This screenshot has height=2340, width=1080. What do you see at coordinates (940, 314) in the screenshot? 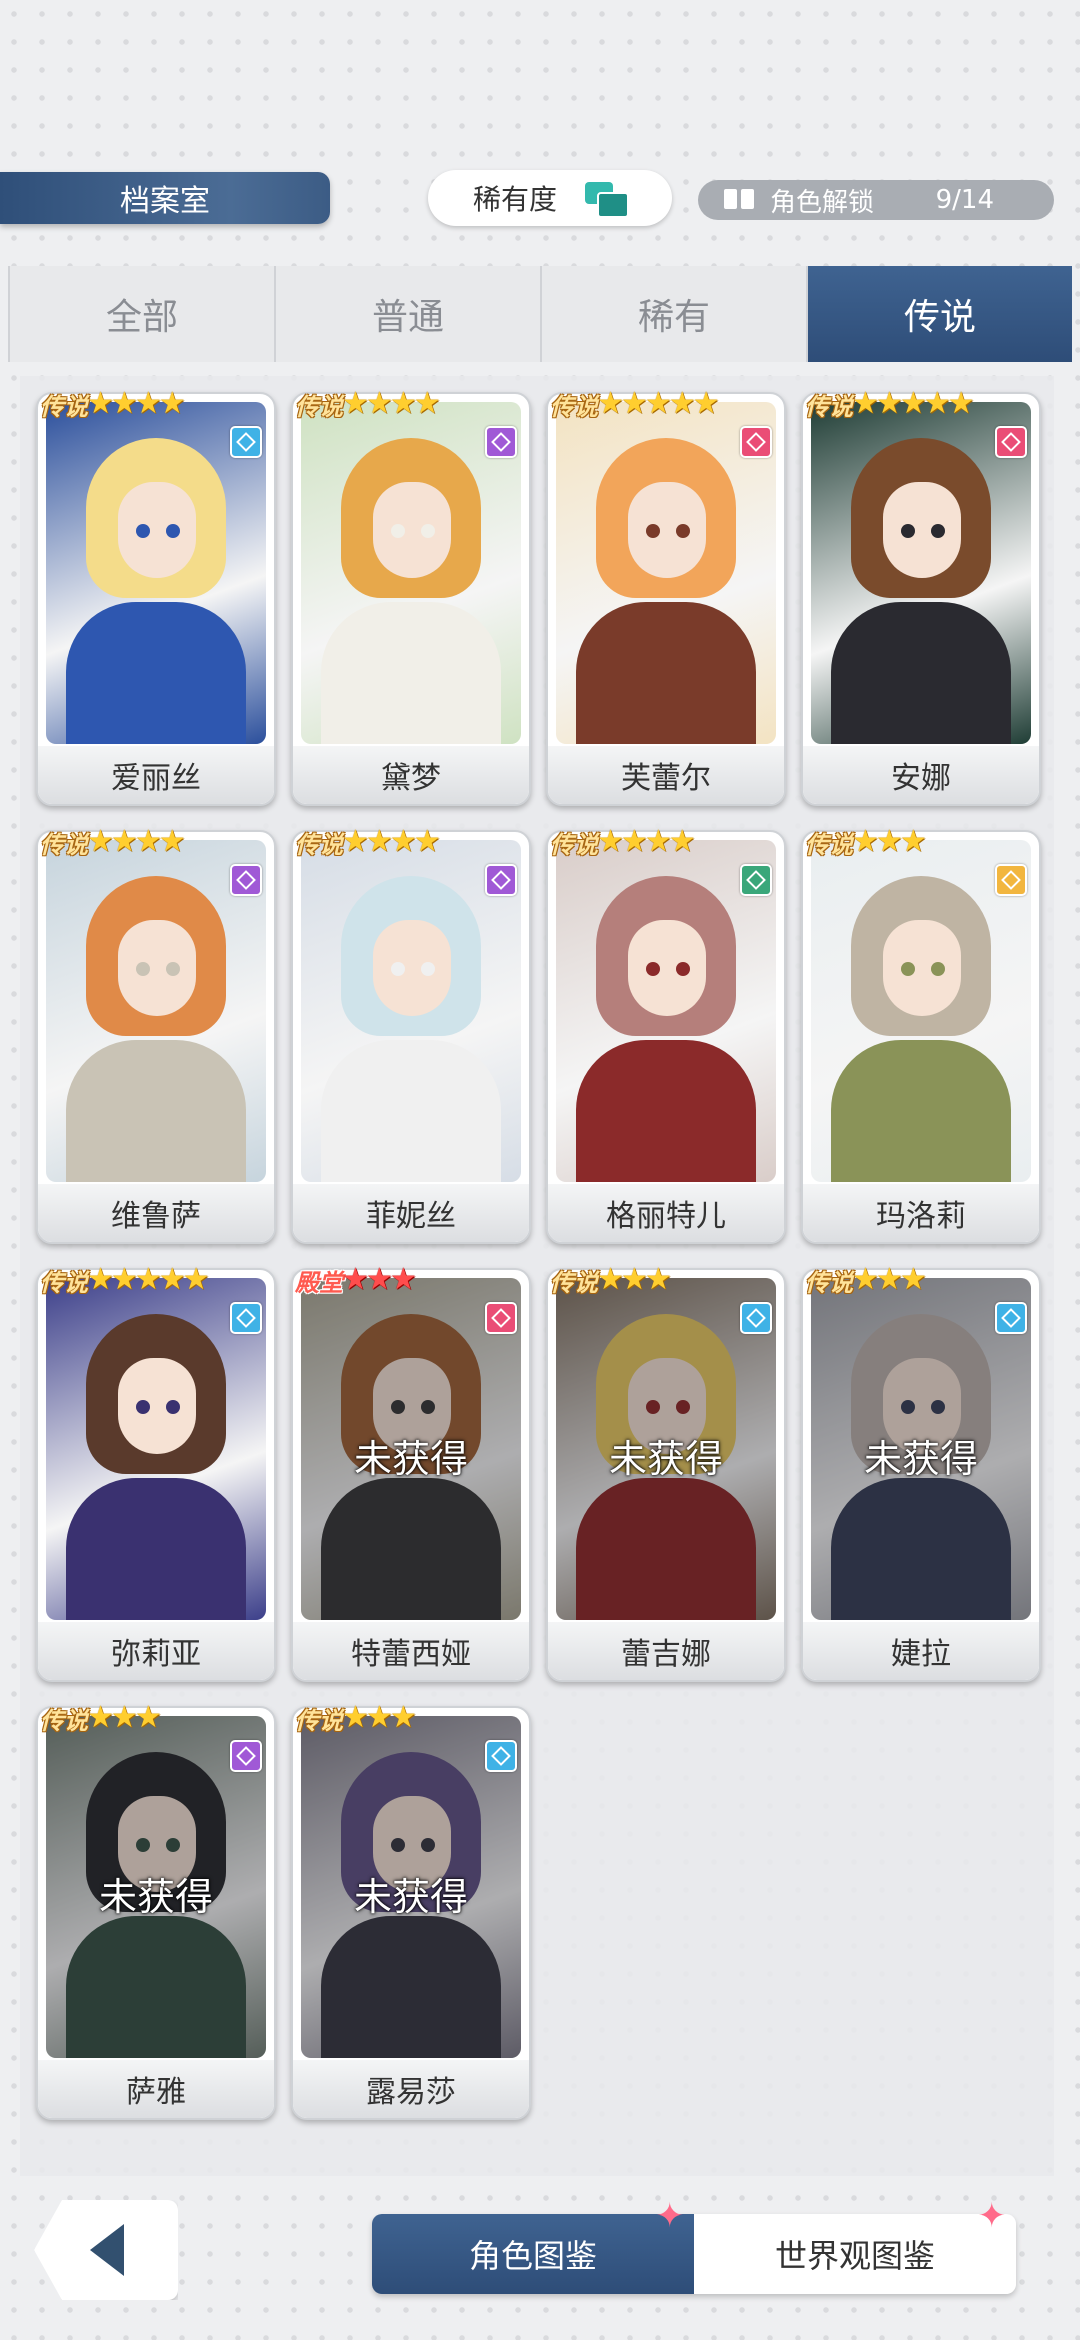
I see `tab-legend: 传说` at bounding box center [940, 314].